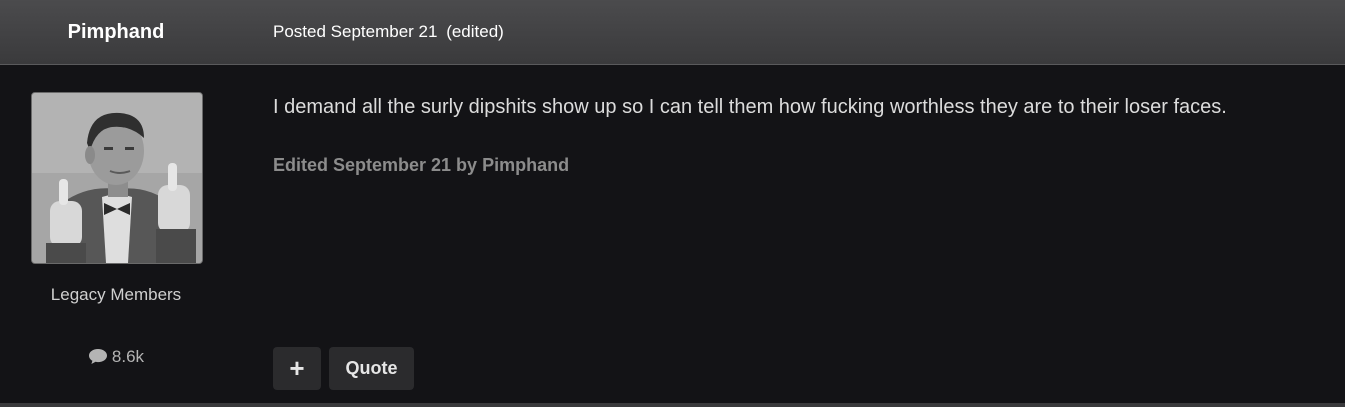  I want to click on edit-note: Edited September 21 by Pimphand, so click(421, 165).